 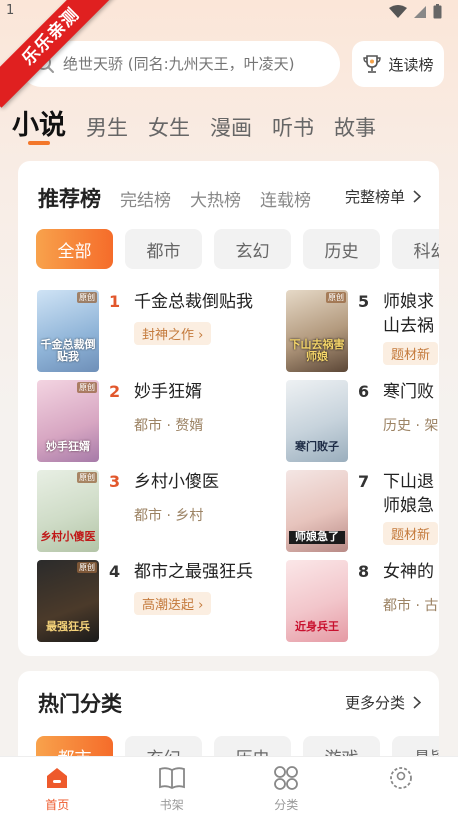 I want to click on cover-title: 千金总裁倒贴我, so click(x=68, y=350).